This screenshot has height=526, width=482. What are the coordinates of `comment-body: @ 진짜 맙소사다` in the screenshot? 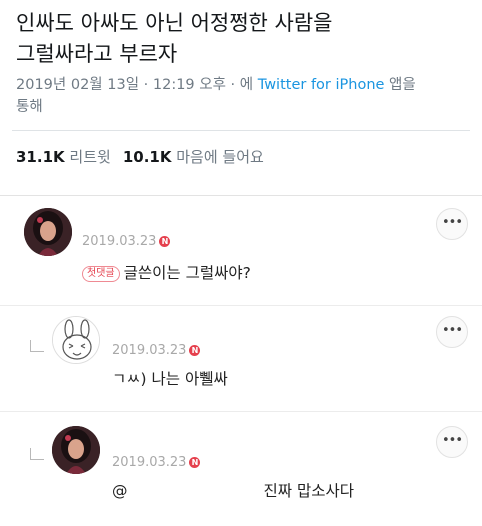 It's located at (233, 491).